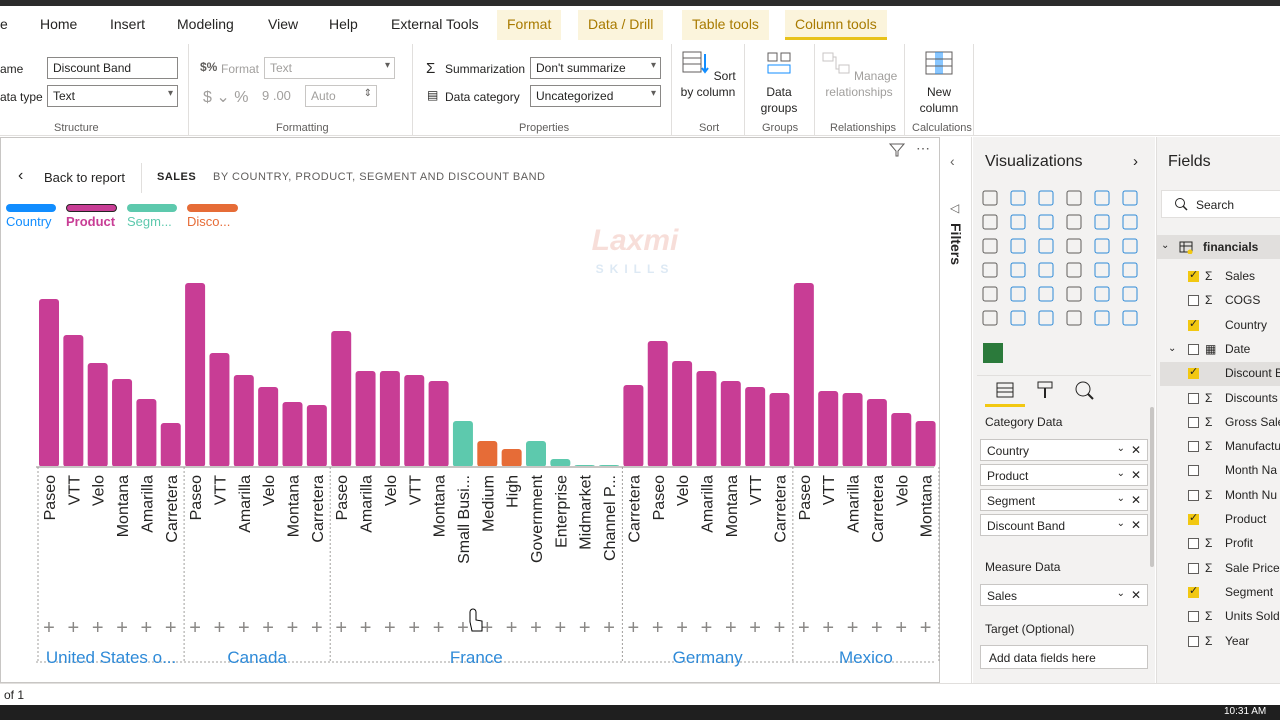  I want to click on custom-visual-icon, so click(993, 353).